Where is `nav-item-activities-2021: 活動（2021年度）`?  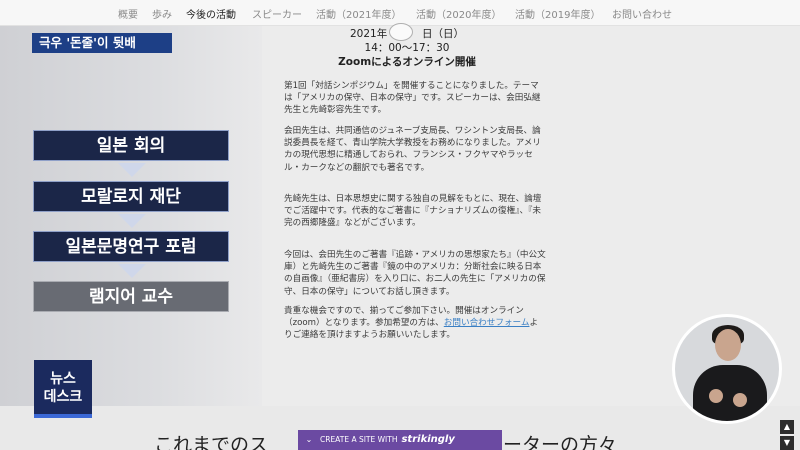
nav-item-activities-2021: 活動（2021年度） is located at coordinates (358, 13).